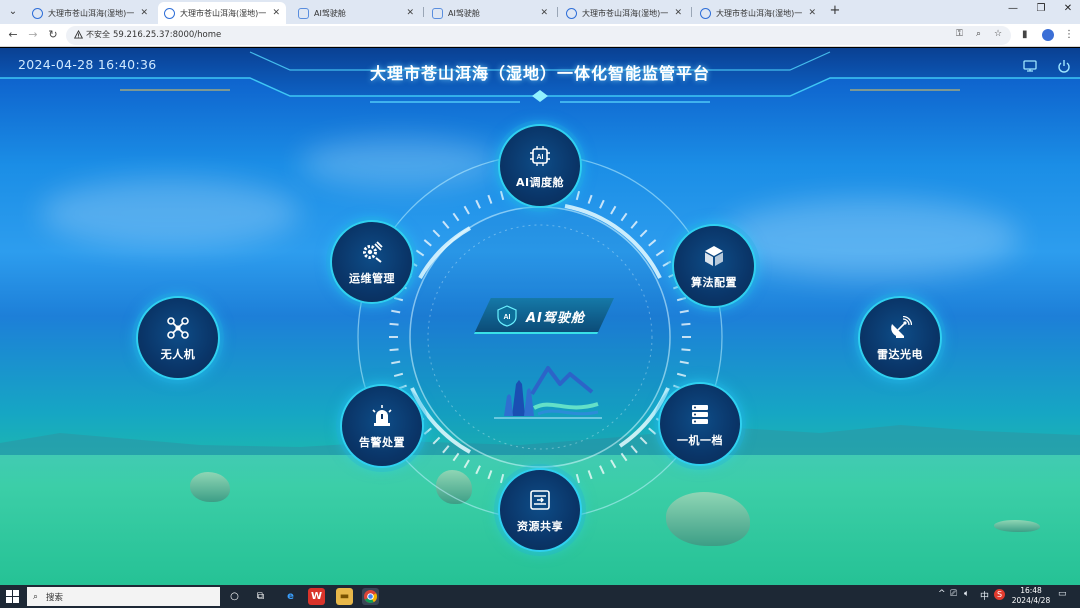 The height and width of the screenshot is (608, 1080). What do you see at coordinates (222, 13) in the screenshot?
I see `browser-tab-active: 大理市苍山洱海(湿地)一体化智能 ✕` at bounding box center [222, 13].